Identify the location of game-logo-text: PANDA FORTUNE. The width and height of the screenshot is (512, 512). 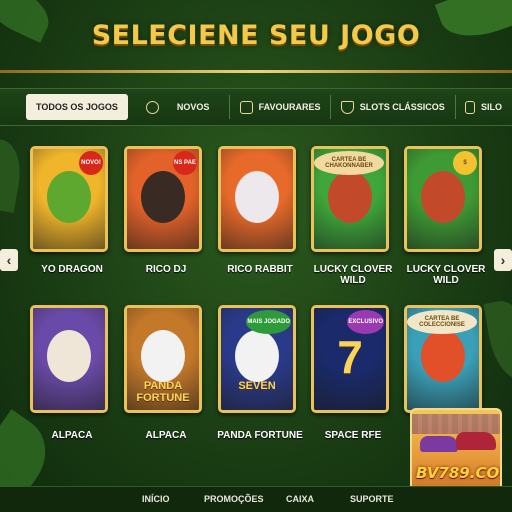
(163, 392).